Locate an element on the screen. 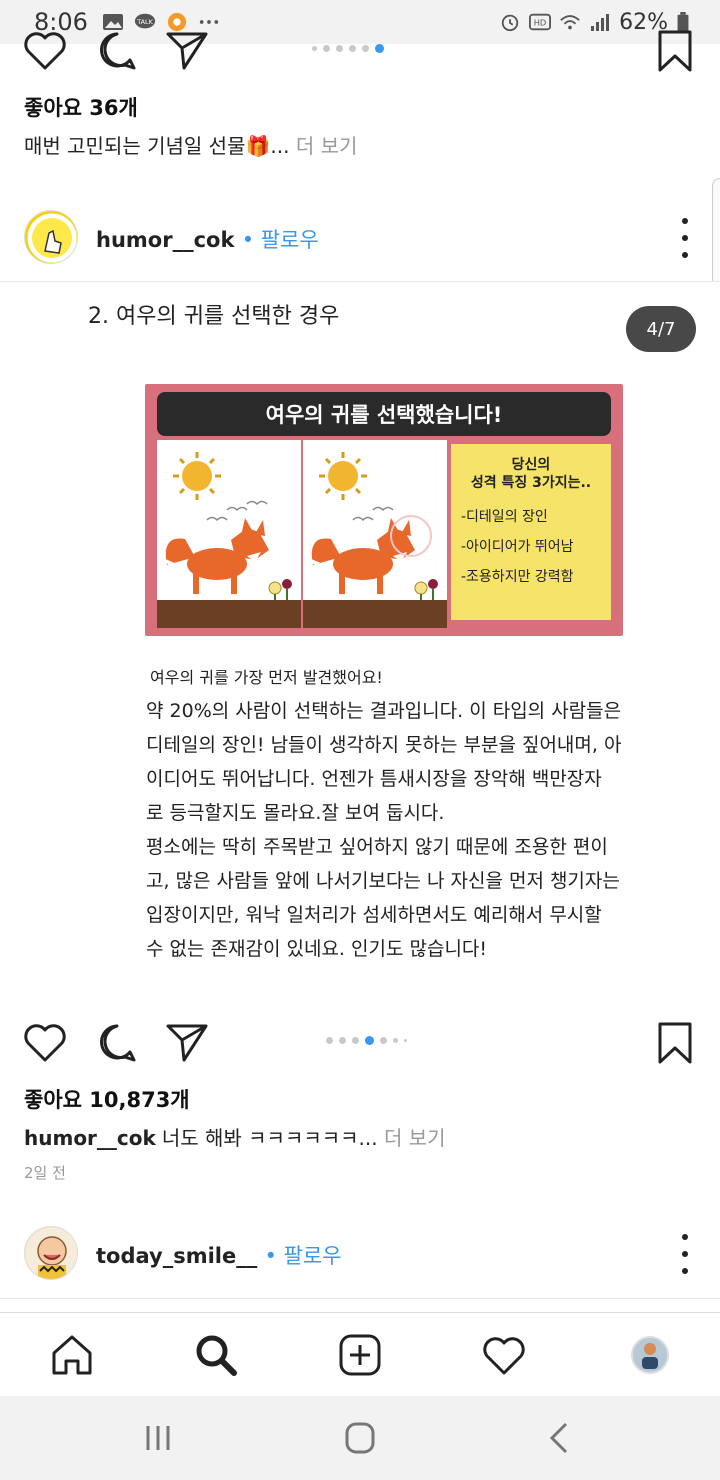 The image size is (720, 1480). carousel-counter: 4/7 is located at coordinates (661, 329).